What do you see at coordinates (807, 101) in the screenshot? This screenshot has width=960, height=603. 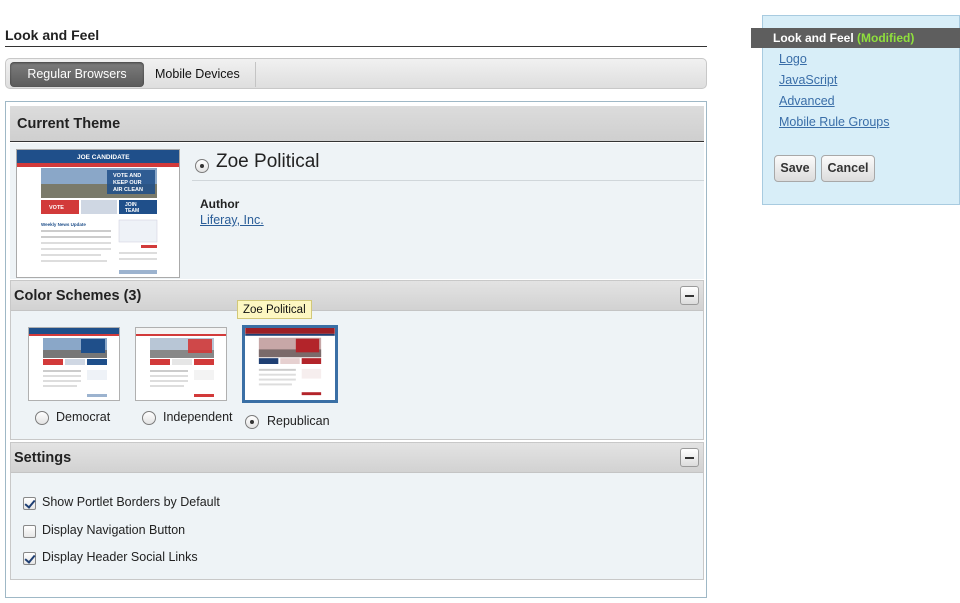 I see `sidebar-link-advanced: Advanced` at bounding box center [807, 101].